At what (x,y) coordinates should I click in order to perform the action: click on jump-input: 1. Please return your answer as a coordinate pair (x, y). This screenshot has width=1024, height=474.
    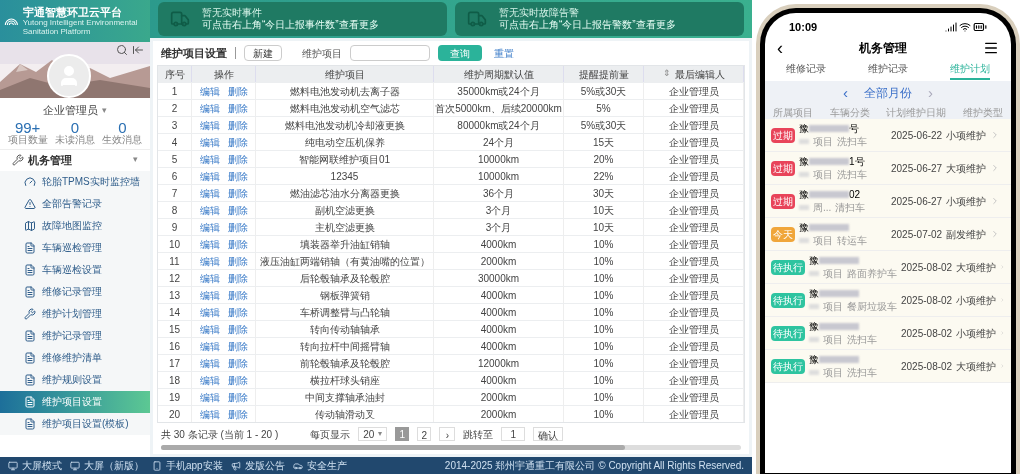
    Looking at the image, I should click on (513, 434).